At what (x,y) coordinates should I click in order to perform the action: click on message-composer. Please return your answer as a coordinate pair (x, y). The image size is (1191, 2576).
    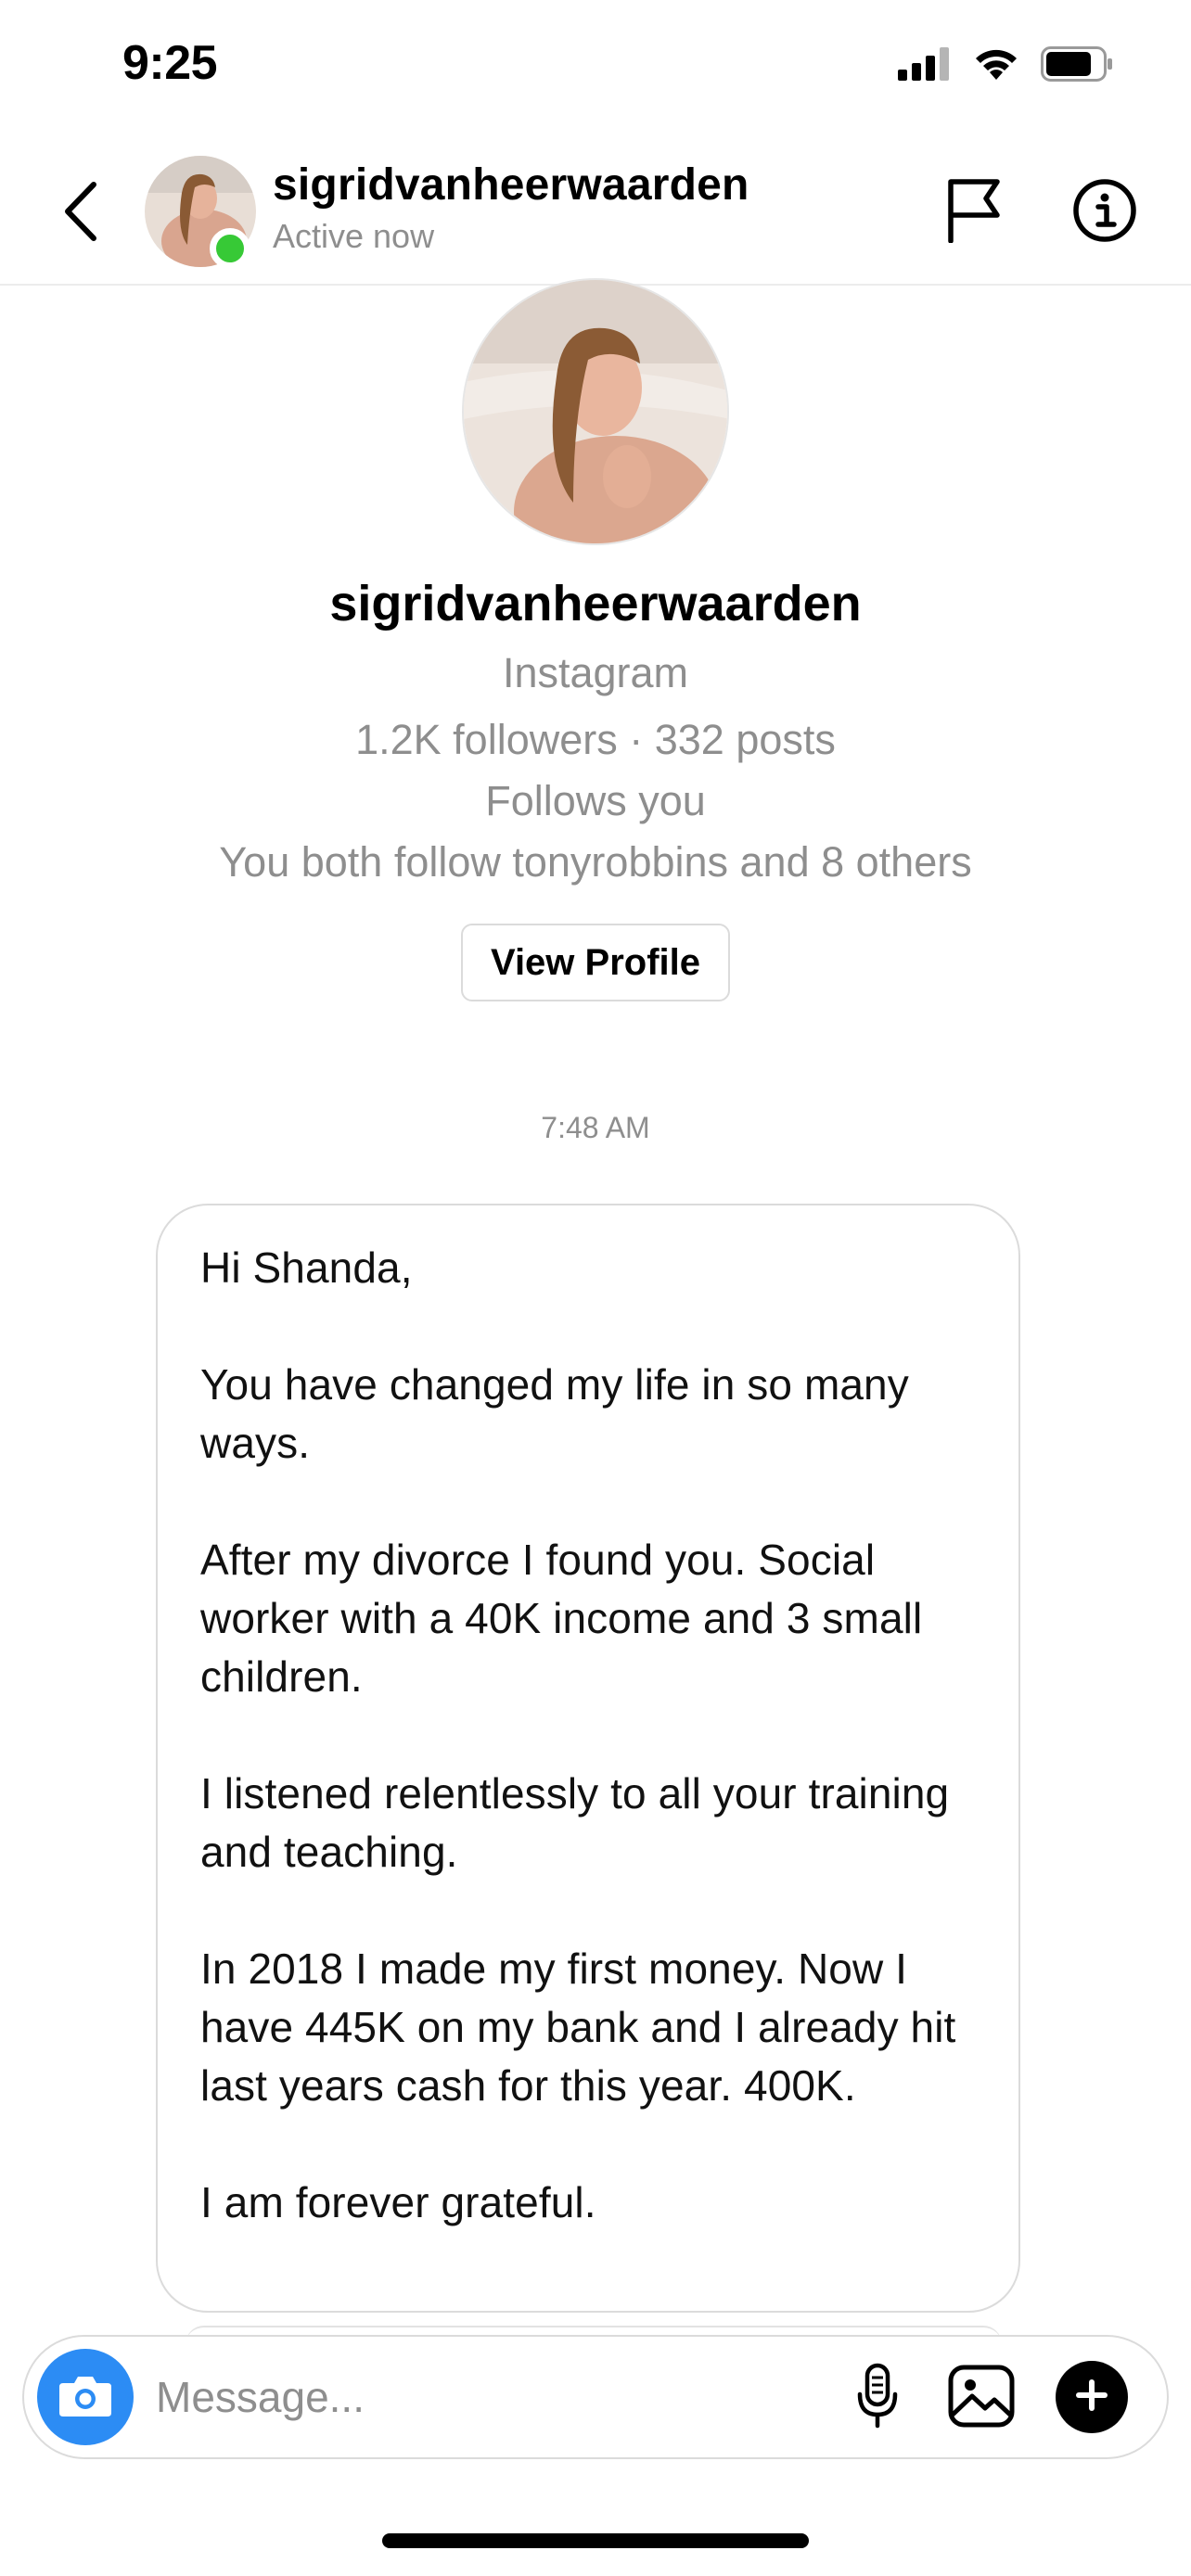
    Looking at the image, I should click on (595, 2397).